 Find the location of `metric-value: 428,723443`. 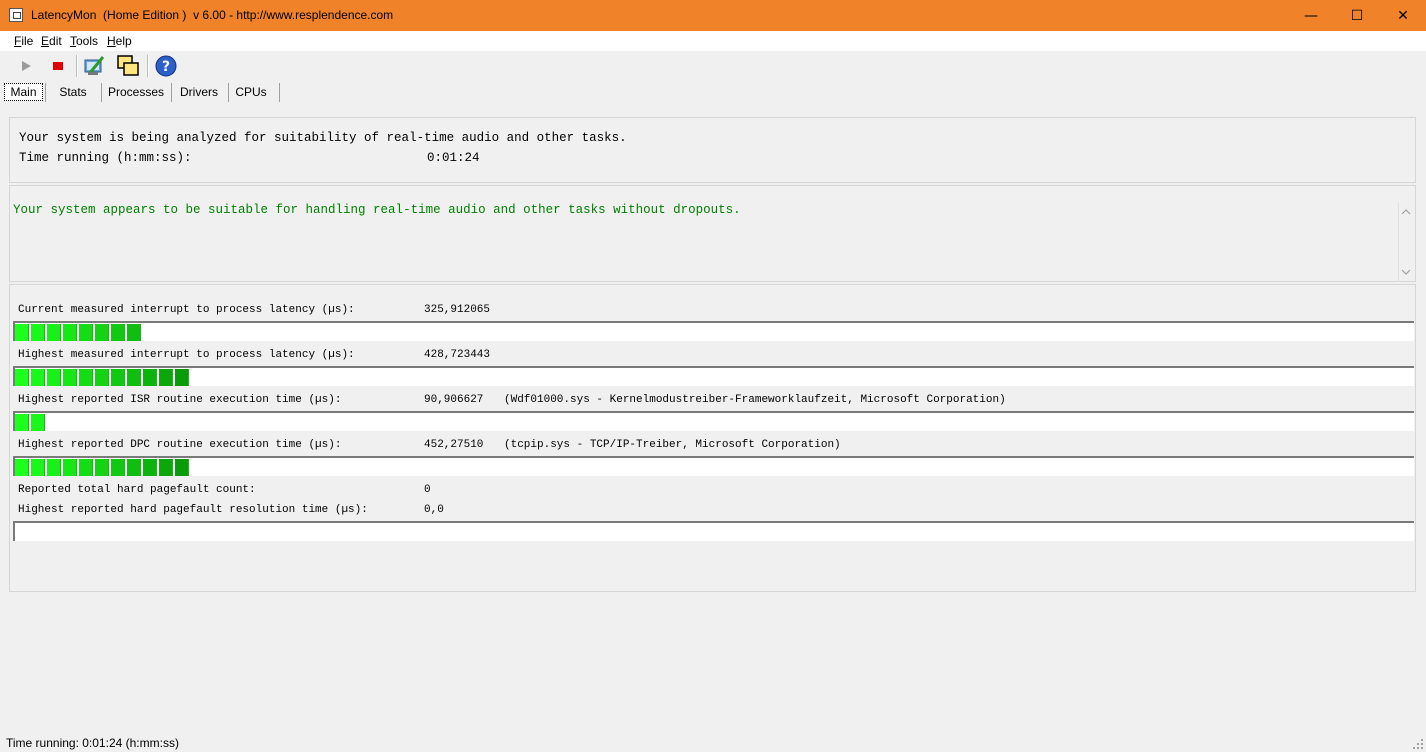

metric-value: 428,723443 is located at coordinates (457, 355).